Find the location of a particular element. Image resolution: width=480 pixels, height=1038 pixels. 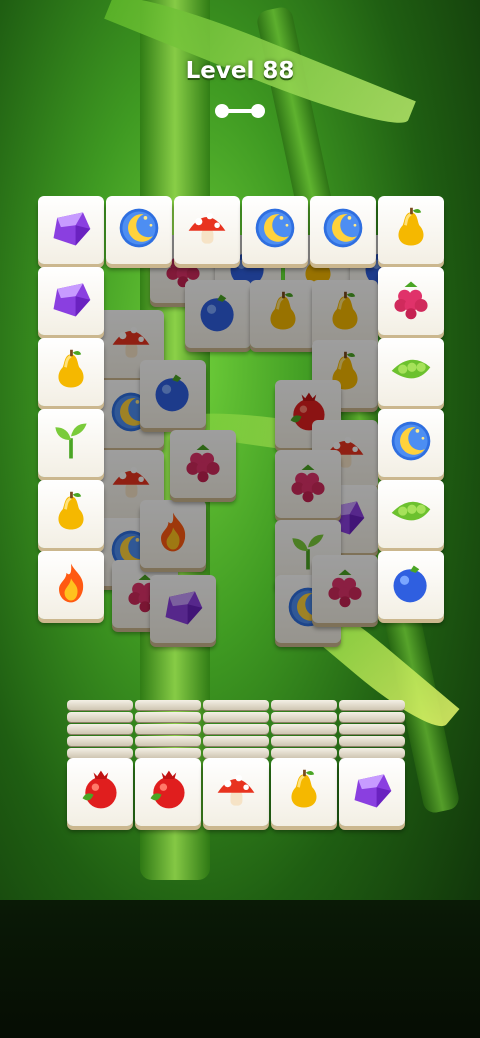

level-title: Level 88 is located at coordinates (240, 71).